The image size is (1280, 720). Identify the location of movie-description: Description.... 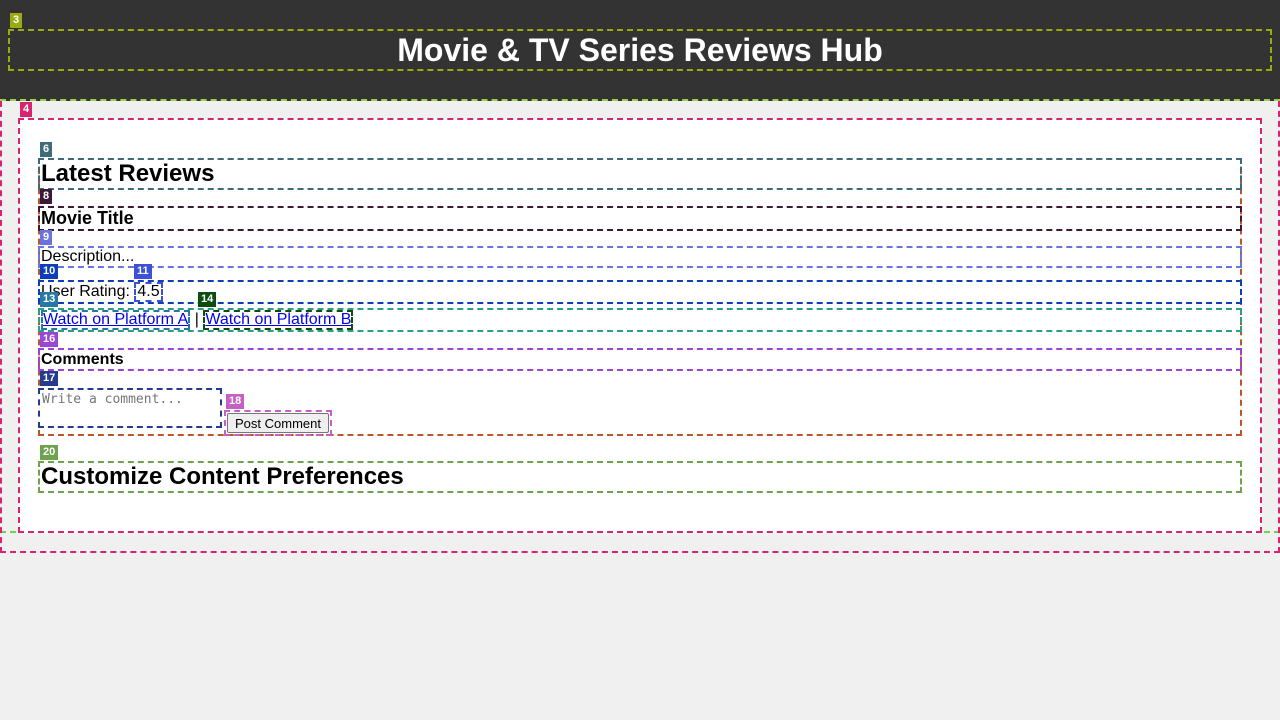
(640, 257).